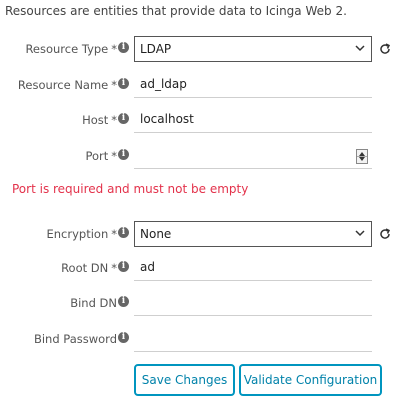 Image resolution: width=400 pixels, height=406 pixels. I want to click on bind-dn-label: Bind DN, so click(93, 303).